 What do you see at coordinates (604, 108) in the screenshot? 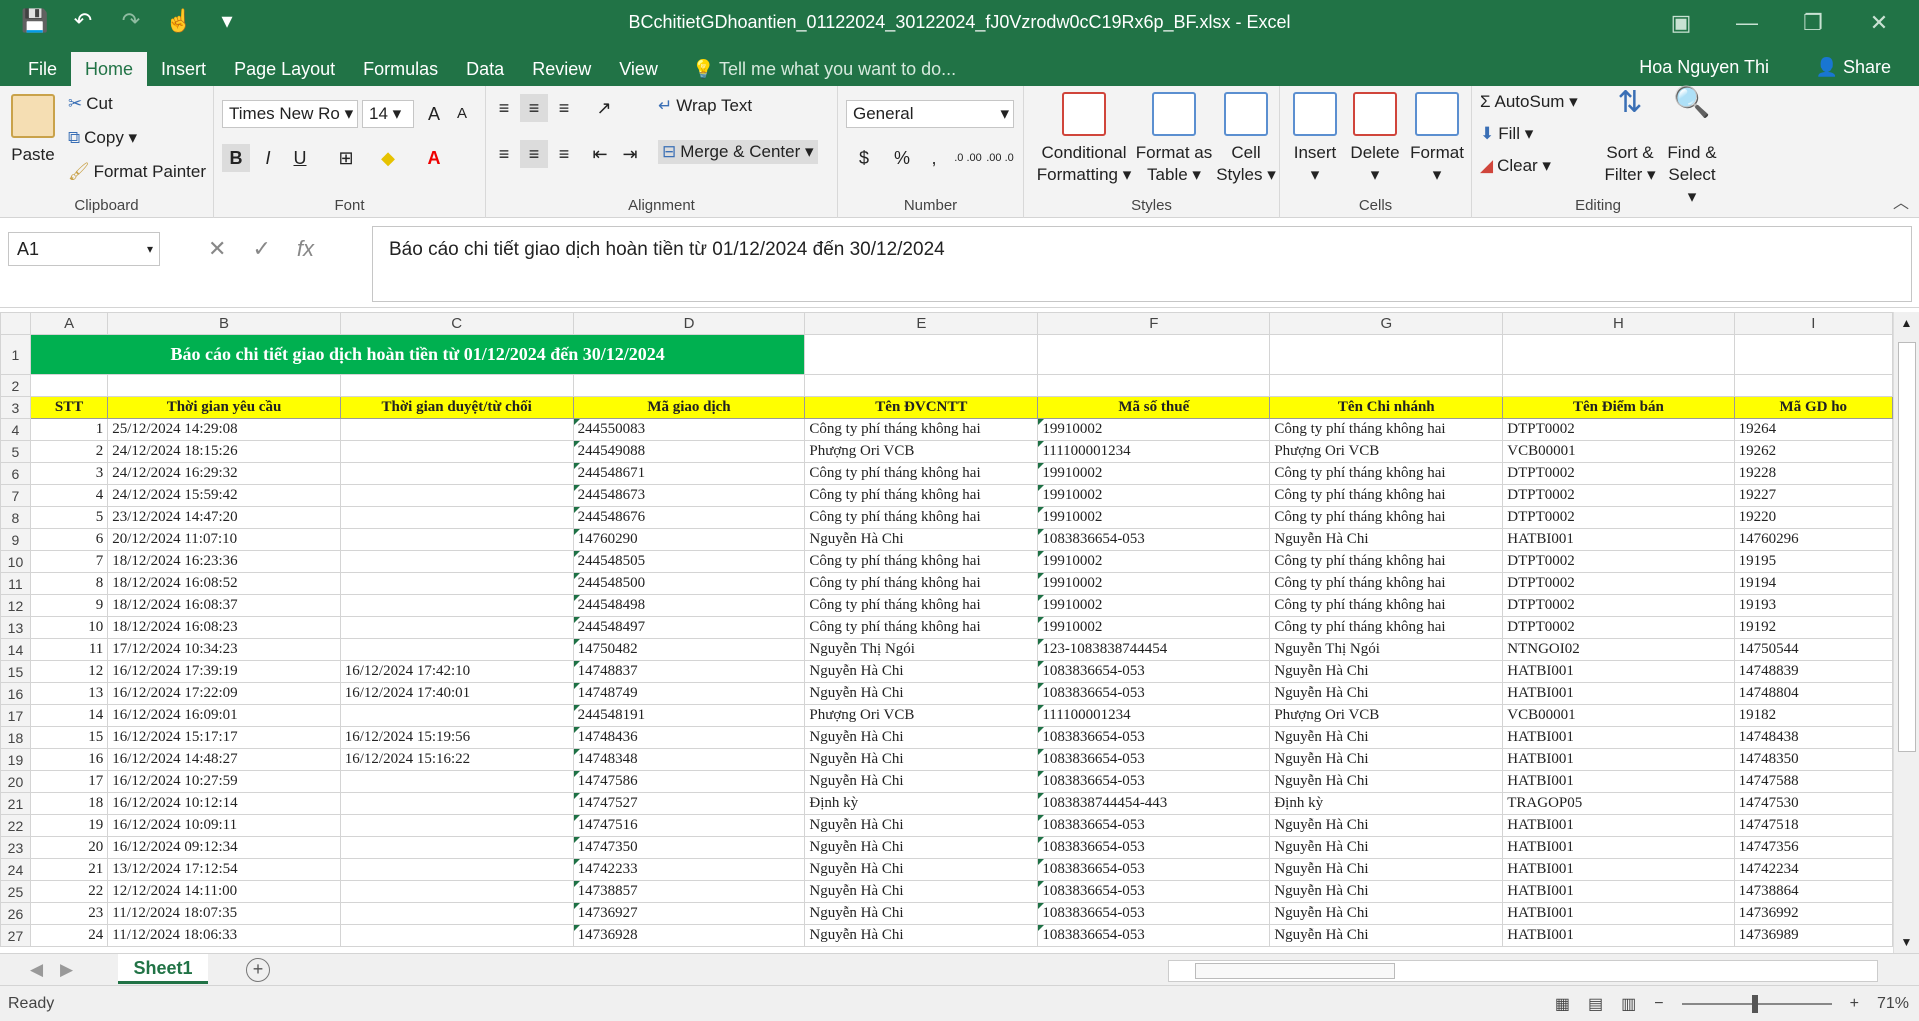
I see `orientation-icon: ↗` at bounding box center [604, 108].